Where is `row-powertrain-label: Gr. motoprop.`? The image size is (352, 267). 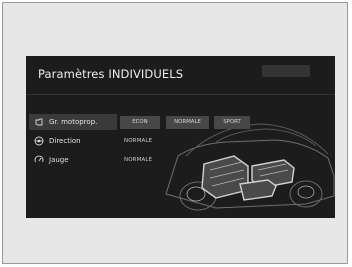
row-powertrain-label: Gr. motoprop. is located at coordinates (73, 122).